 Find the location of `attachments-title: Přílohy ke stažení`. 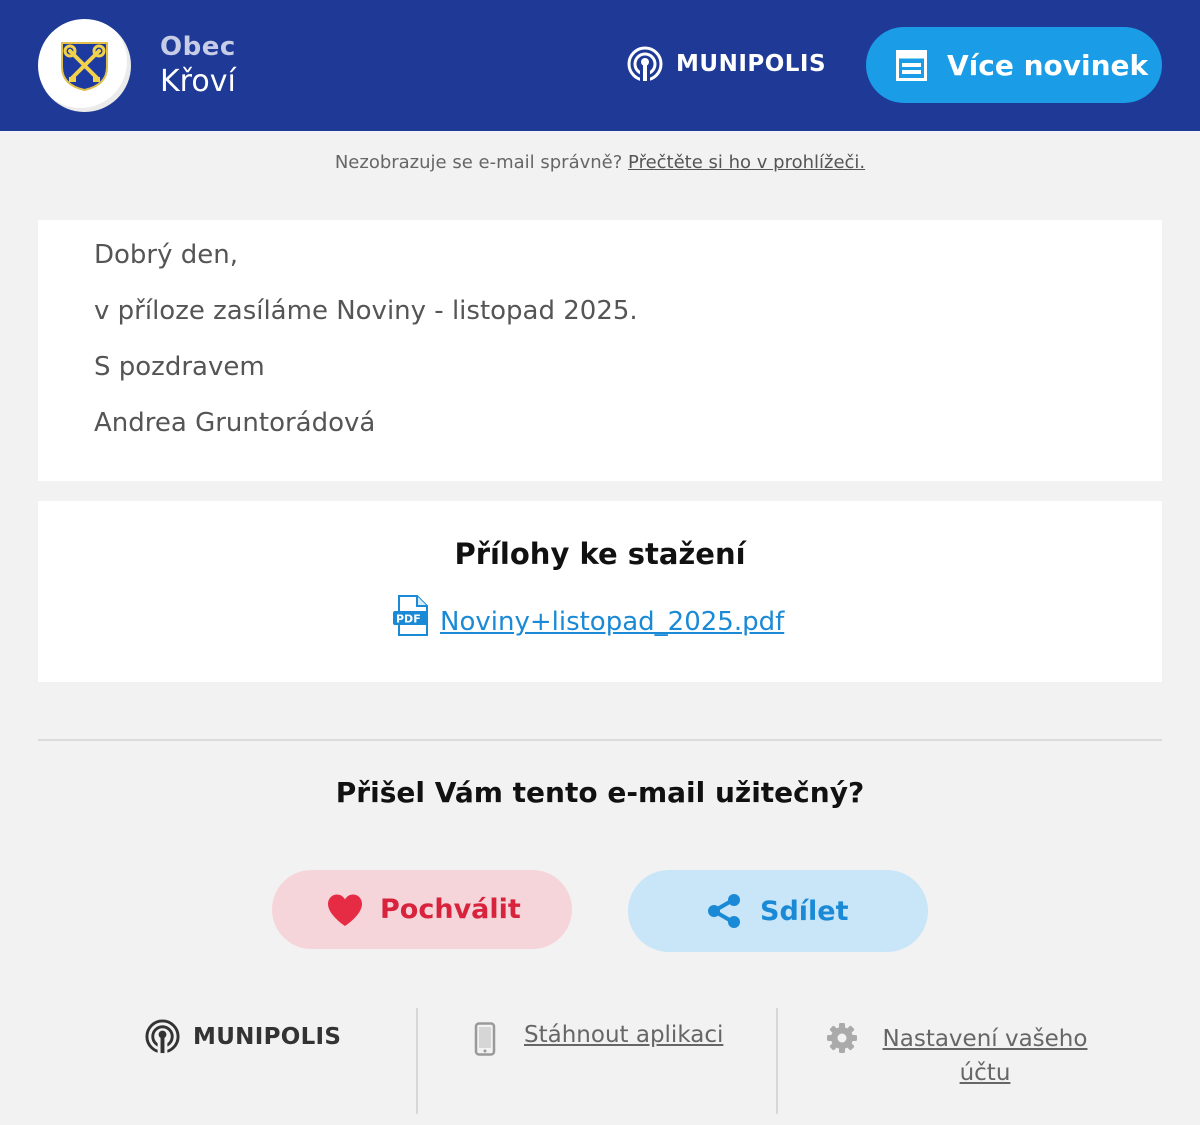

attachments-title: Přílohy ke stažení is located at coordinates (600, 554).